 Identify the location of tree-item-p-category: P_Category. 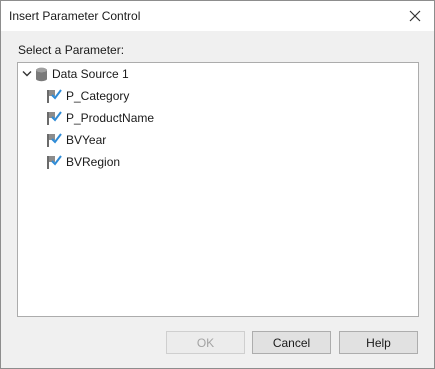
(87, 96).